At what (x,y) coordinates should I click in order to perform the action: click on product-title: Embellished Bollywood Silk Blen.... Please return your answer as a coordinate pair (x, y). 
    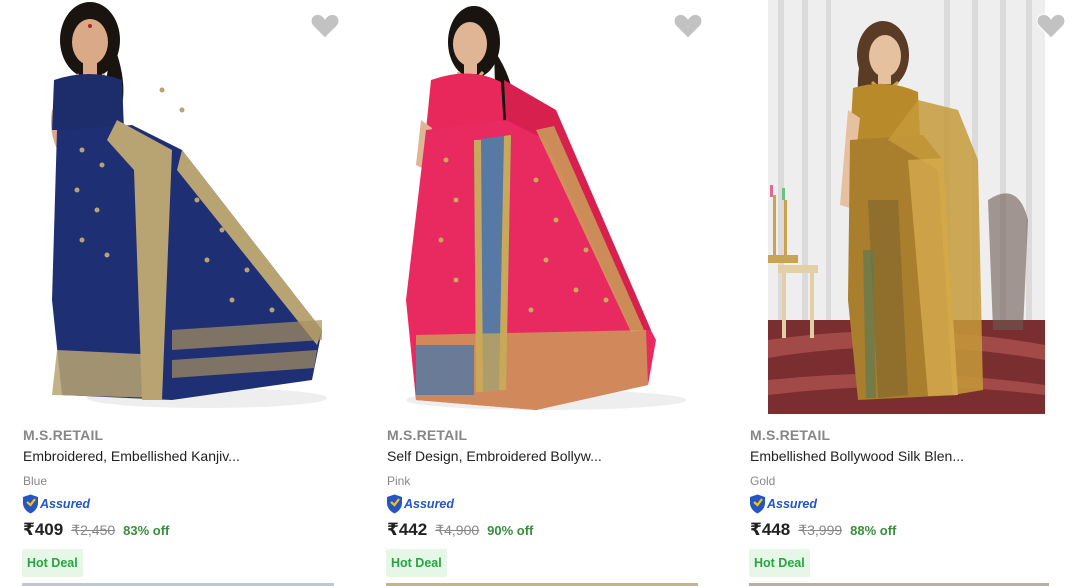
    Looking at the image, I should click on (857, 456).